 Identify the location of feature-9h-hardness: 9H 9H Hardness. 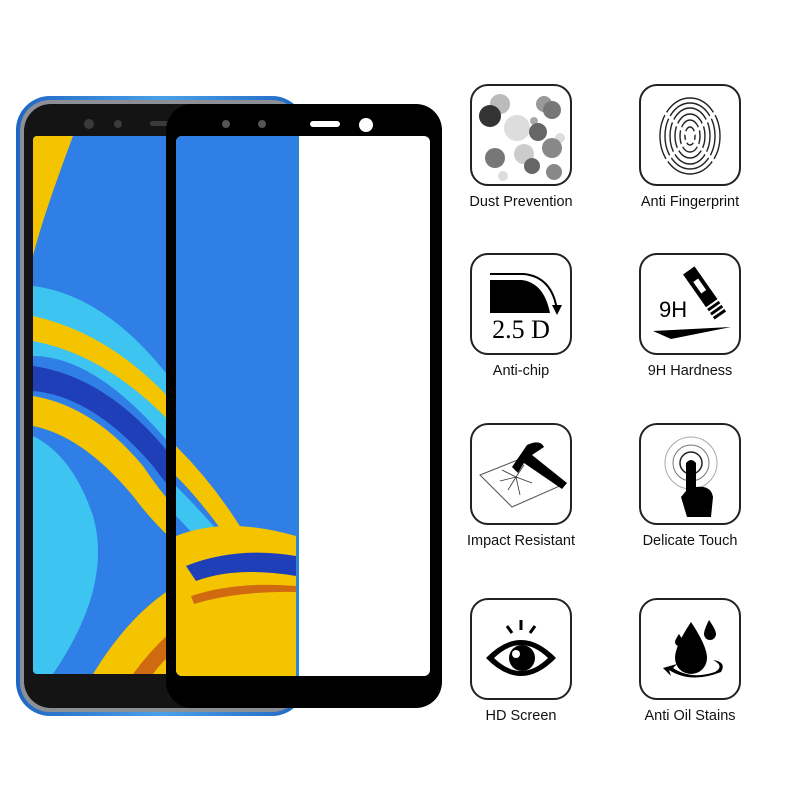
(690, 316).